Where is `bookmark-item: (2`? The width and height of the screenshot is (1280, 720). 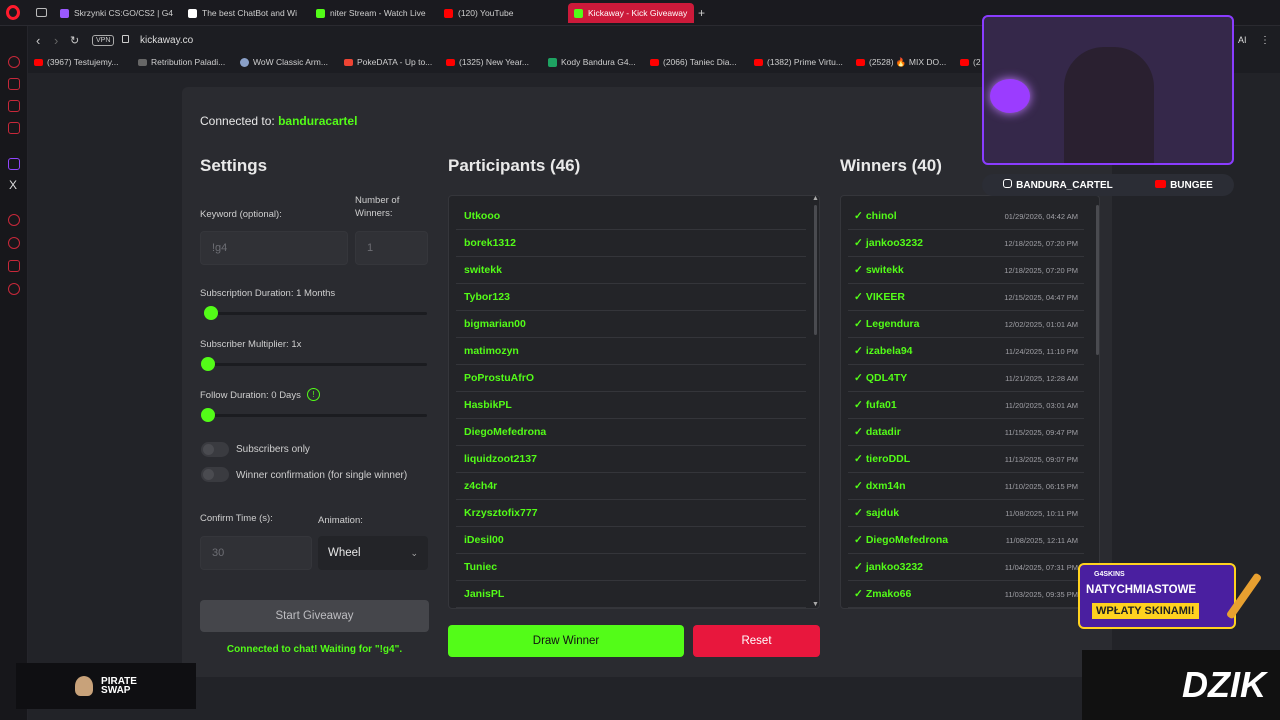 bookmark-item: (2 is located at coordinates (970, 62).